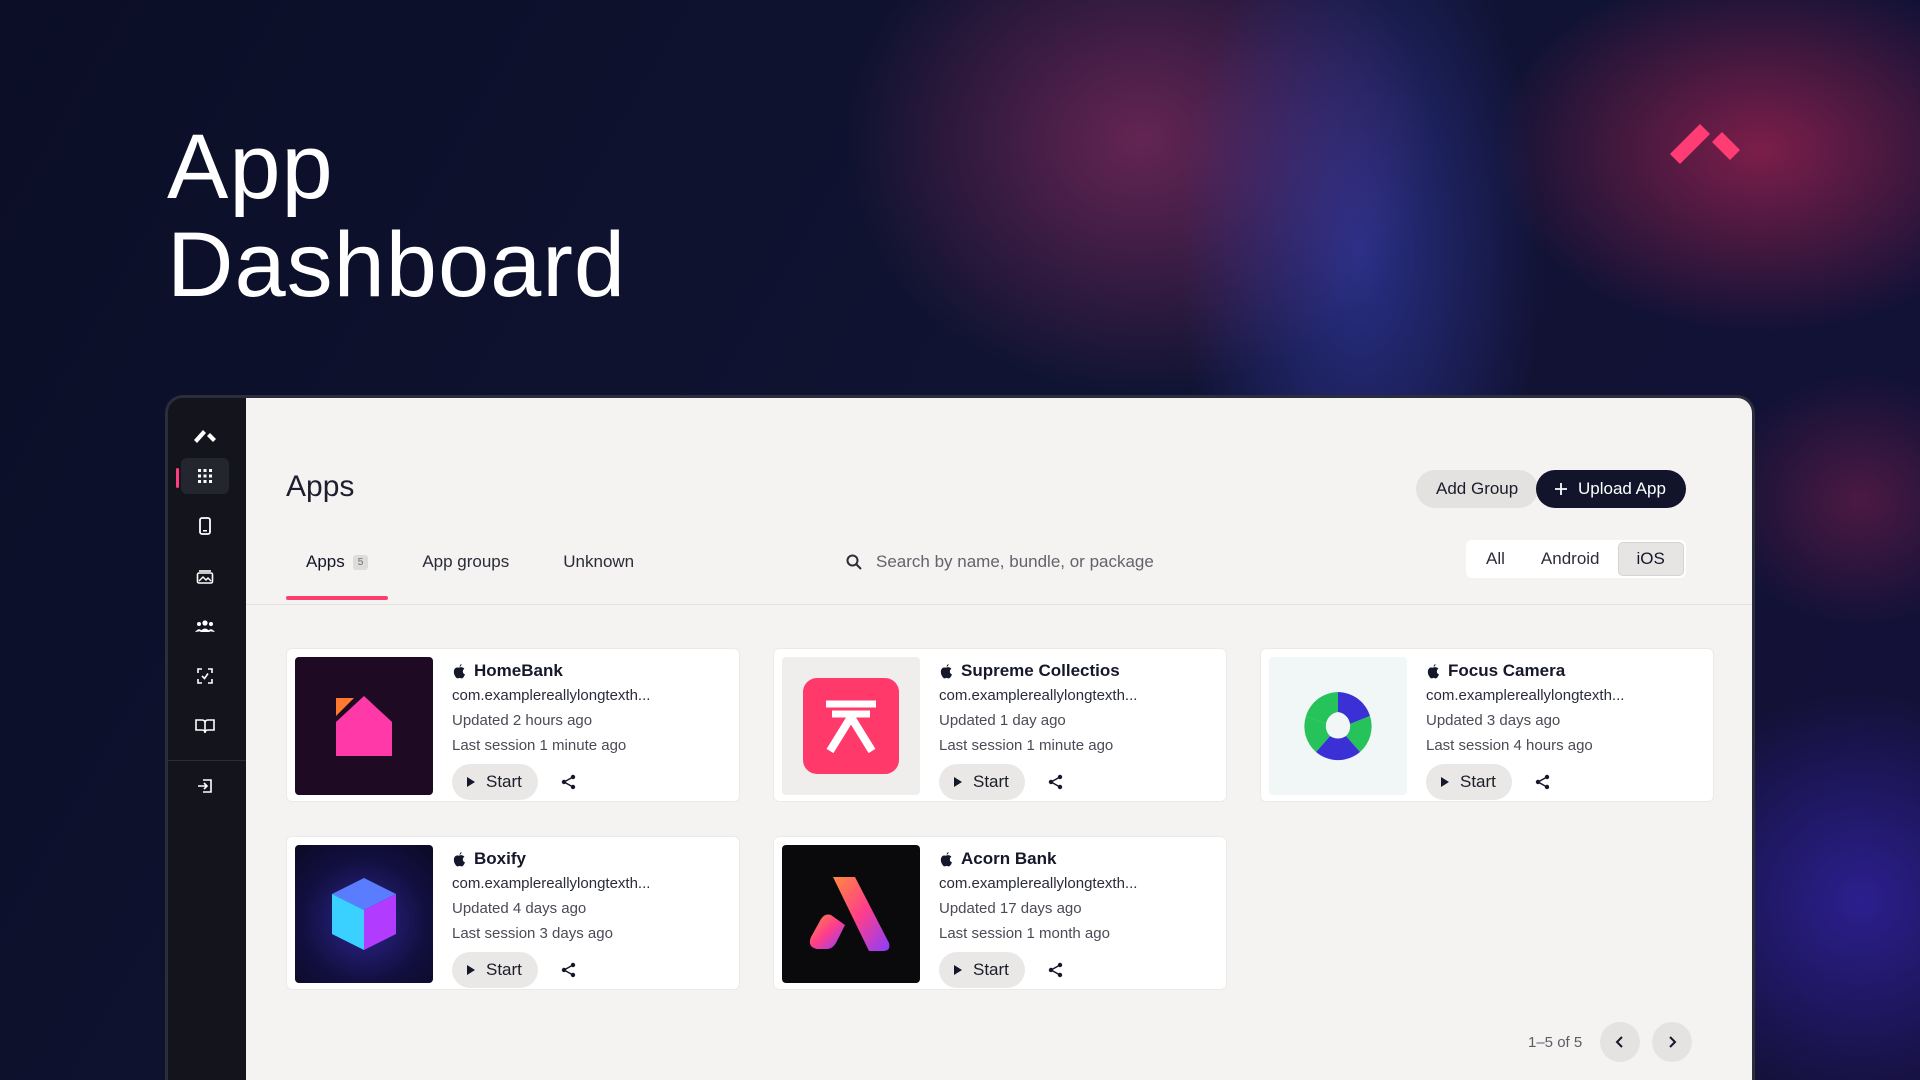 The height and width of the screenshot is (1080, 1920). What do you see at coordinates (1622, 488) in the screenshot?
I see `upload-app-label: Upload App` at bounding box center [1622, 488].